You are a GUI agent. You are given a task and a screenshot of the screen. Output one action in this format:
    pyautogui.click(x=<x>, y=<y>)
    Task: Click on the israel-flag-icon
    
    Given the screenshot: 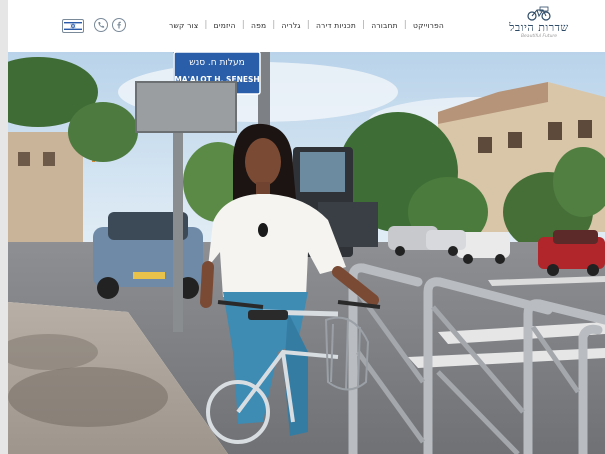 What is the action you would take?
    pyautogui.click(x=73, y=26)
    